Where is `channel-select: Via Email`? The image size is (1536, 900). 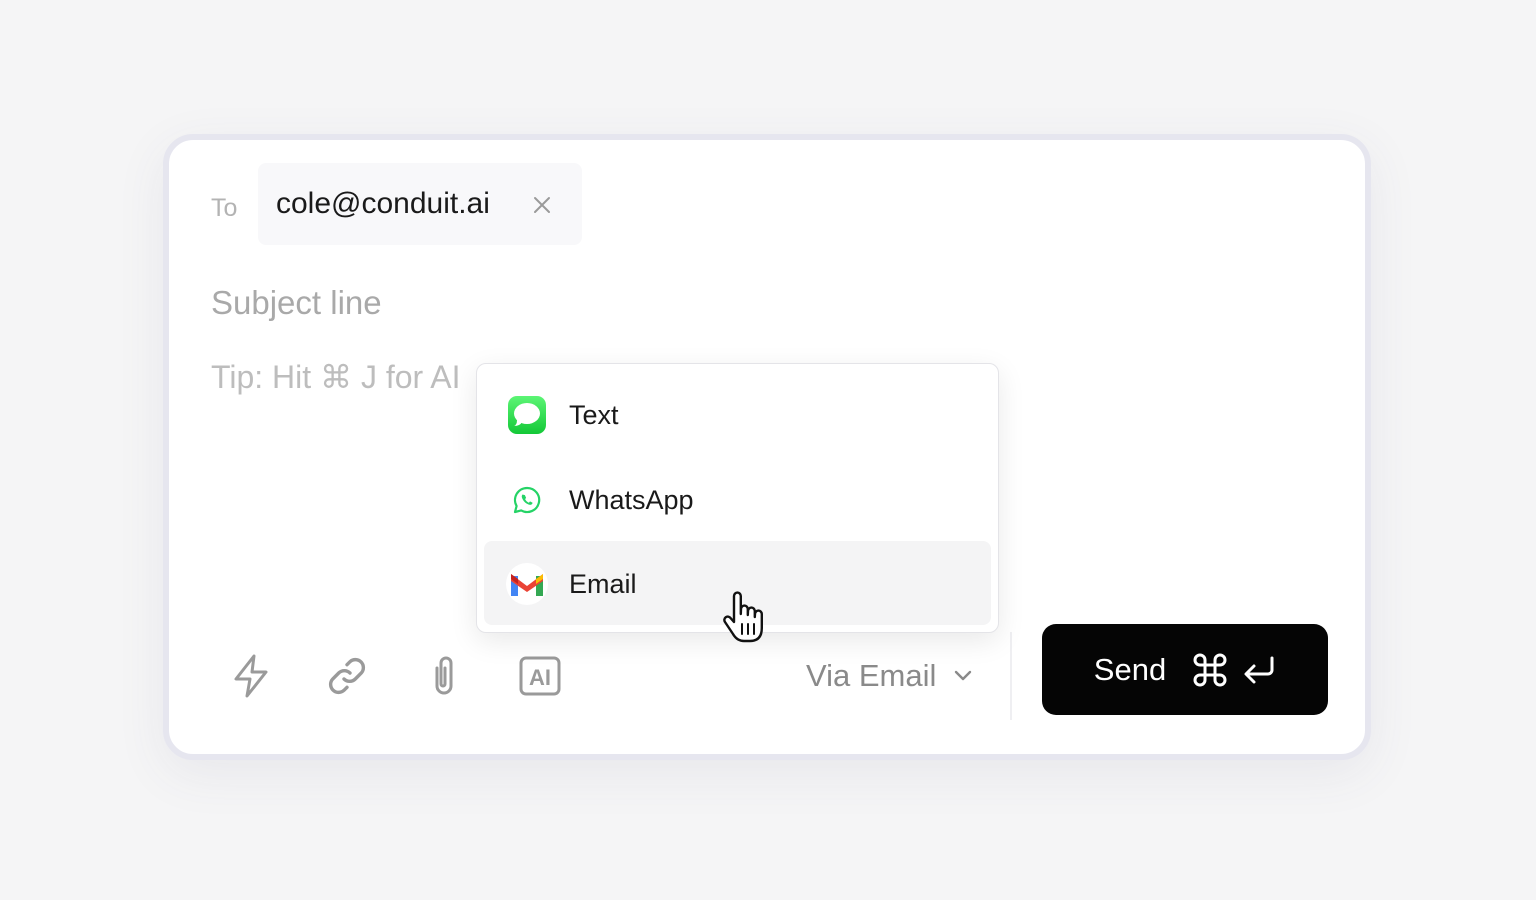 channel-select: Via Email is located at coordinates (889, 676).